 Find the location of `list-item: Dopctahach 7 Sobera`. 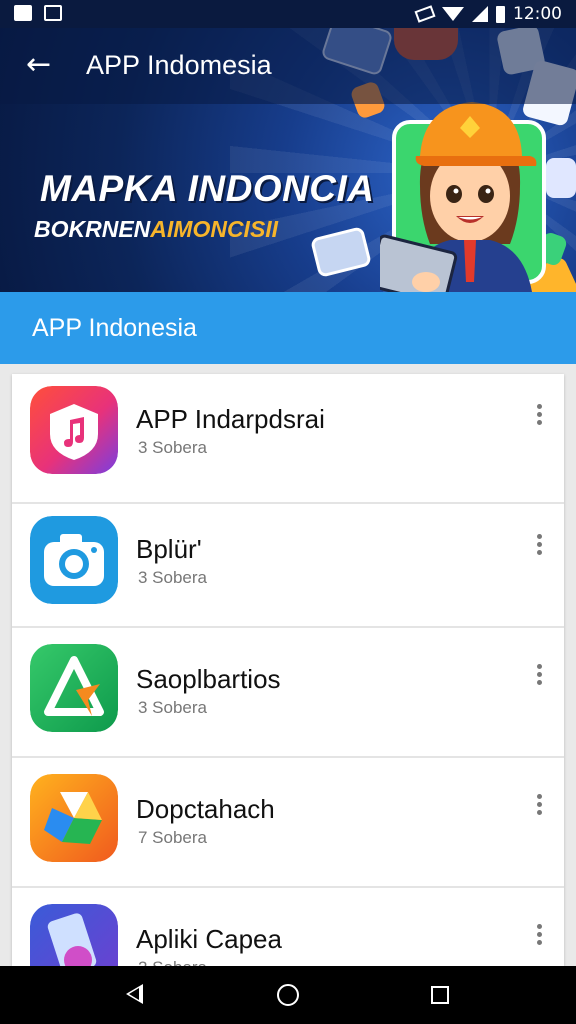

list-item: Dopctahach 7 Sobera is located at coordinates (288, 823).